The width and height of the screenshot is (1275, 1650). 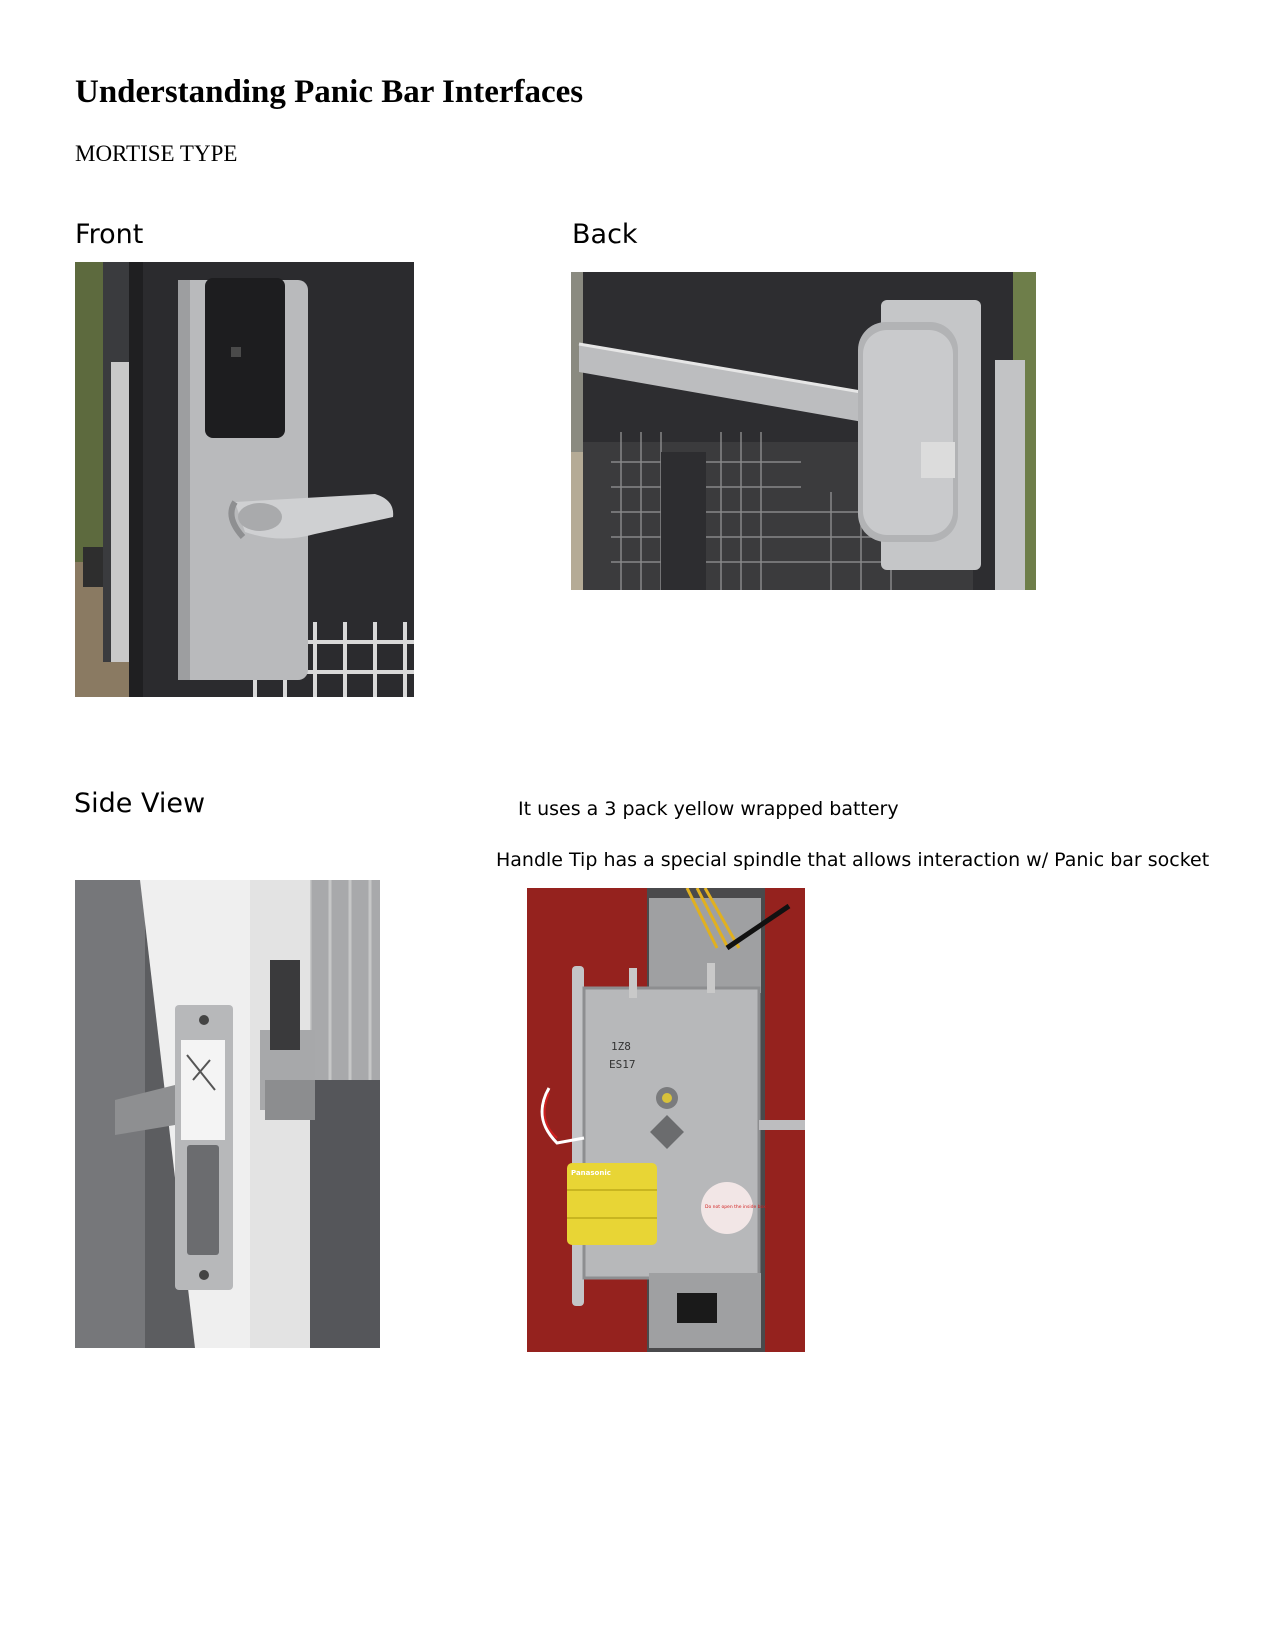 I want to click on battery-brand: Panasonic, so click(x=591, y=1173).